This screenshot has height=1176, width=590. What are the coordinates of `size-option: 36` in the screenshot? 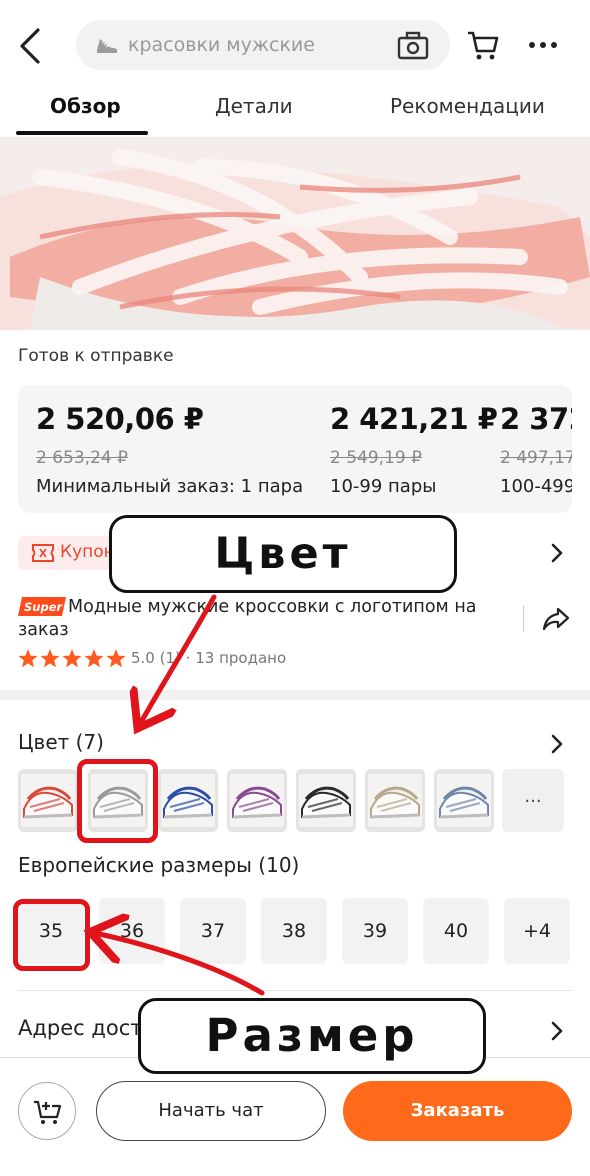 It's located at (132, 931).